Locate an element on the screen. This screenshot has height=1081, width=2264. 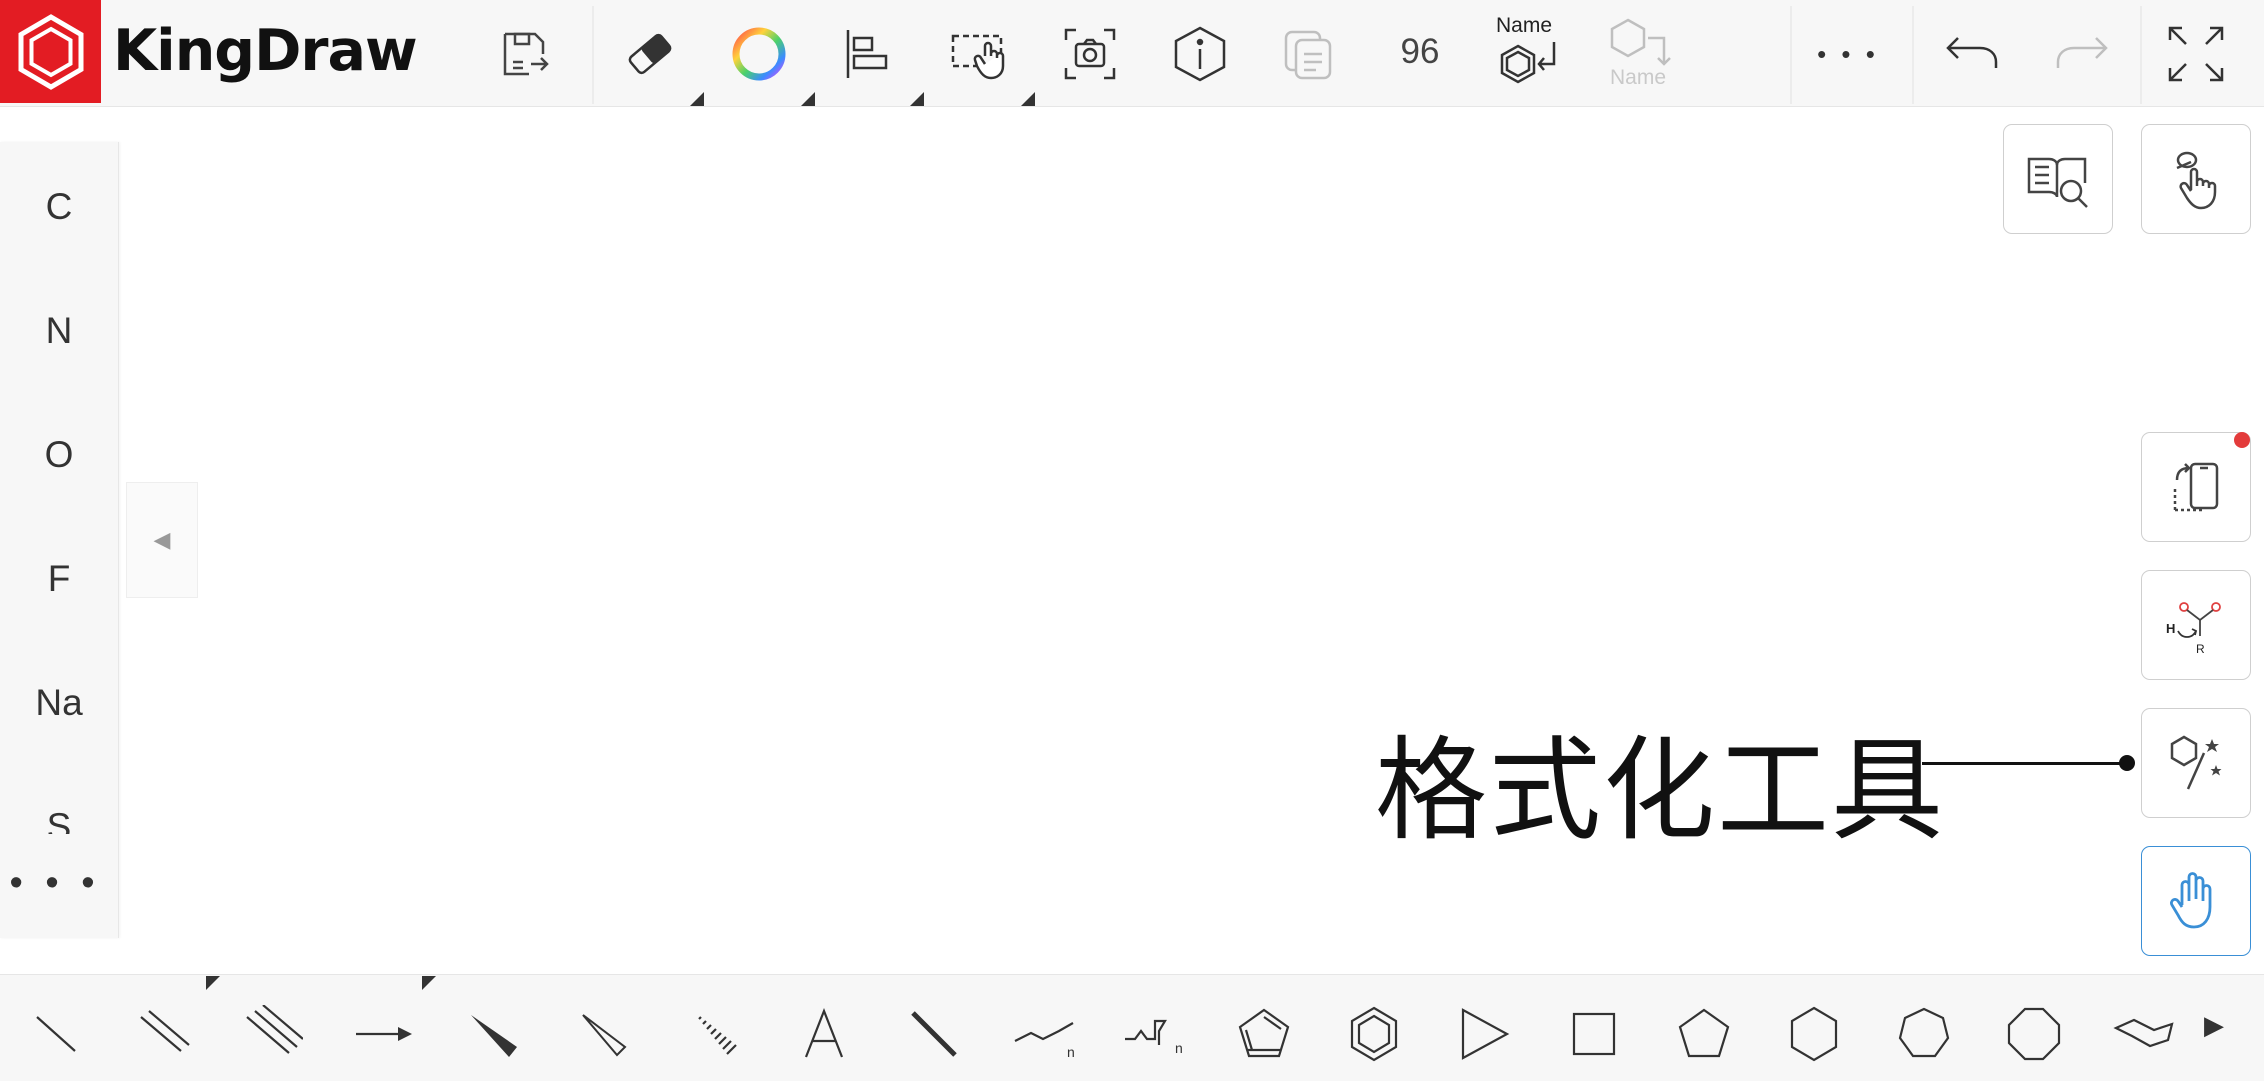
rotate-screen-button is located at coordinates (2196, 487).